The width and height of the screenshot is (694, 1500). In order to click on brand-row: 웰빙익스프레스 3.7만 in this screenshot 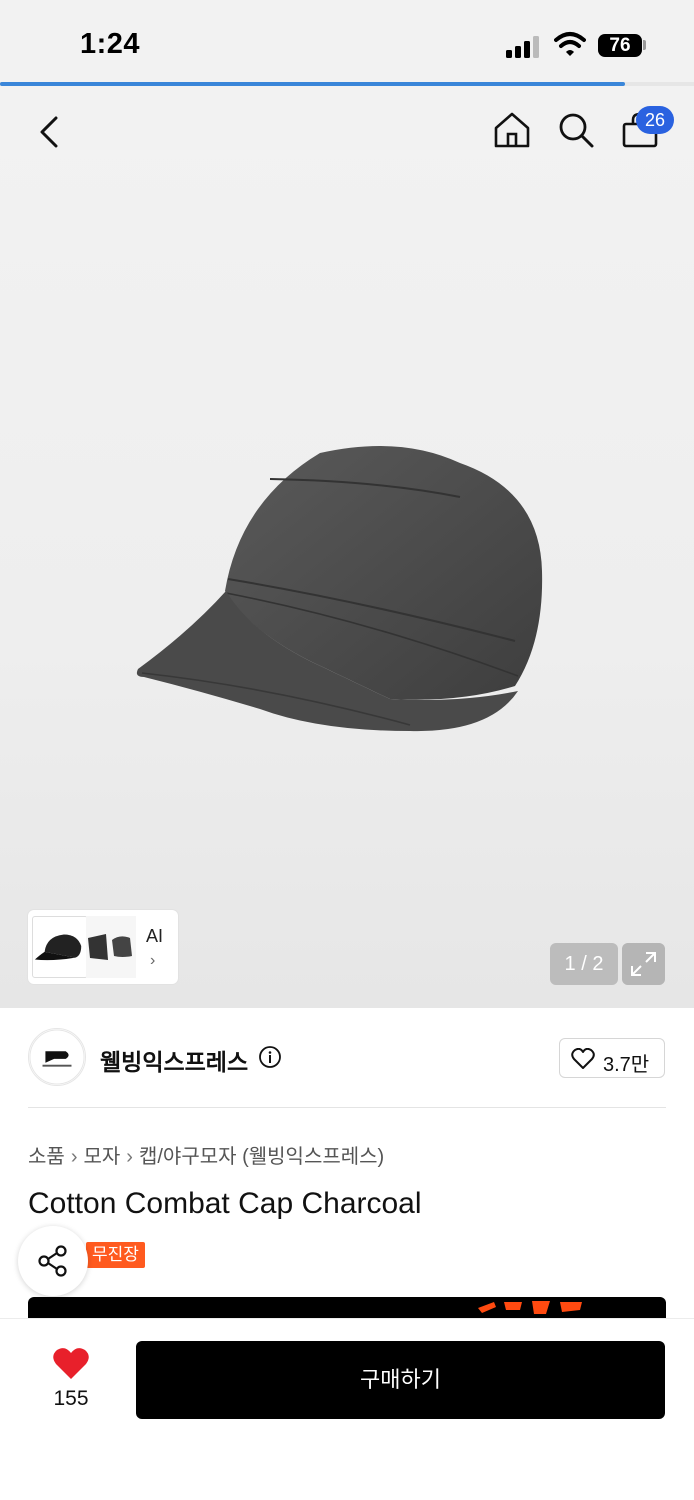, I will do `click(347, 1058)`.